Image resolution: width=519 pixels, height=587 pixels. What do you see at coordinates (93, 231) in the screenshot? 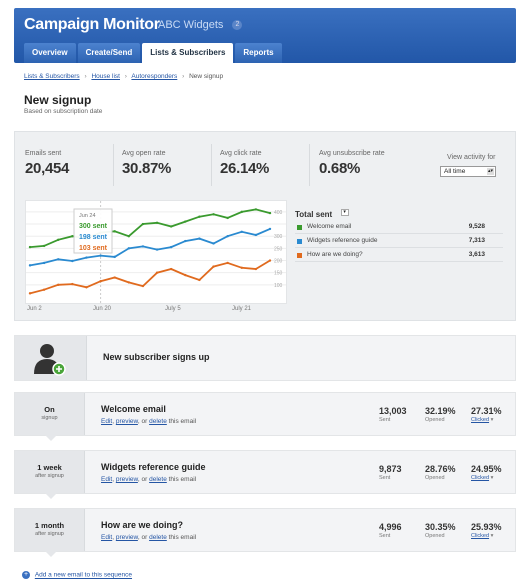
I see `chart-tooltip: Jun 24 300 sent 198 sent 103 sent` at bounding box center [93, 231].